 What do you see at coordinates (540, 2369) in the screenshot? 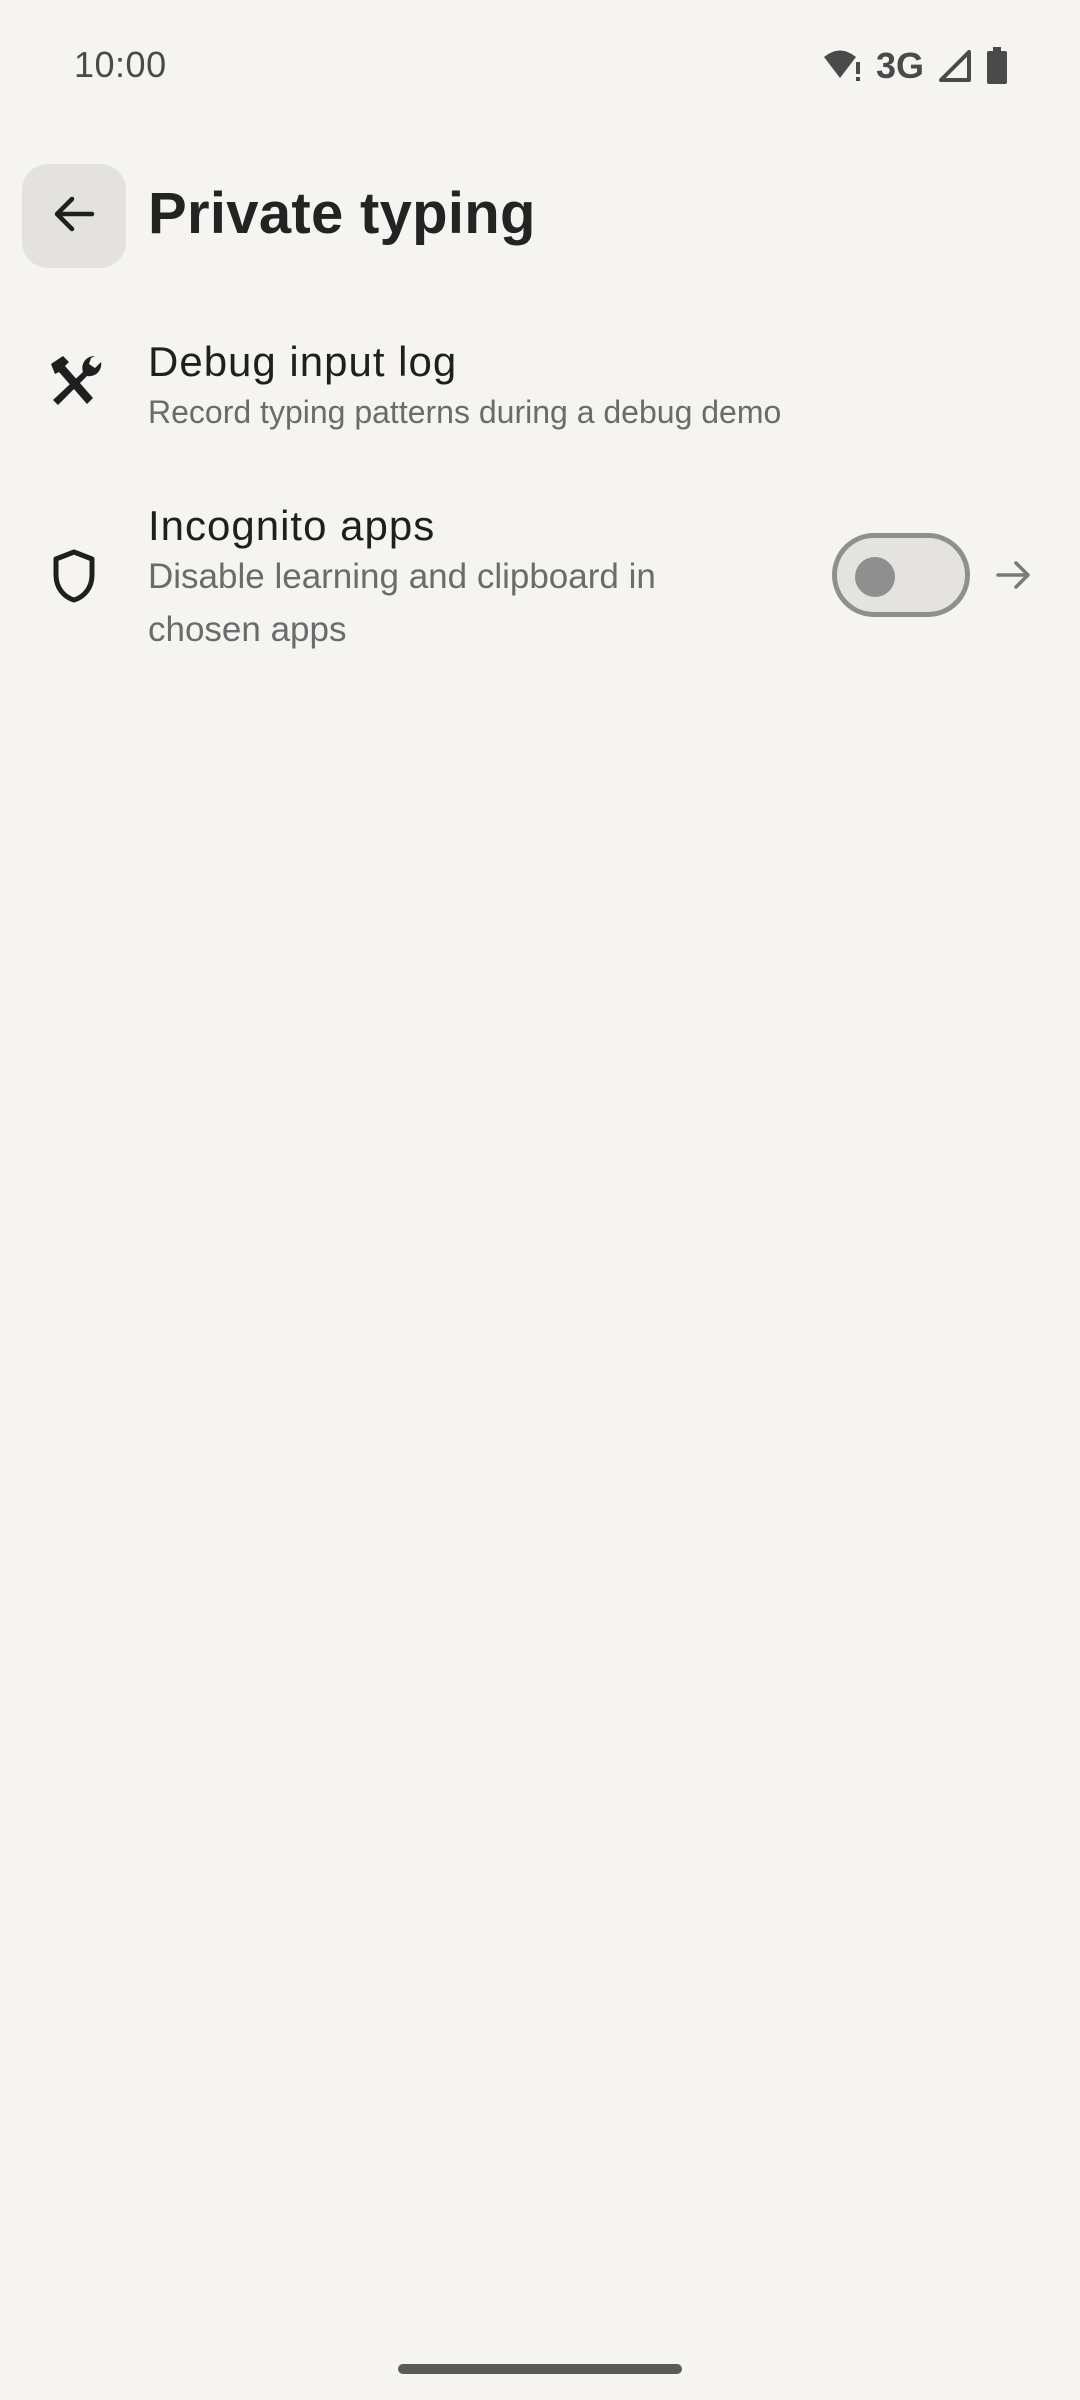
I see `gesture-nav-handle` at bounding box center [540, 2369].